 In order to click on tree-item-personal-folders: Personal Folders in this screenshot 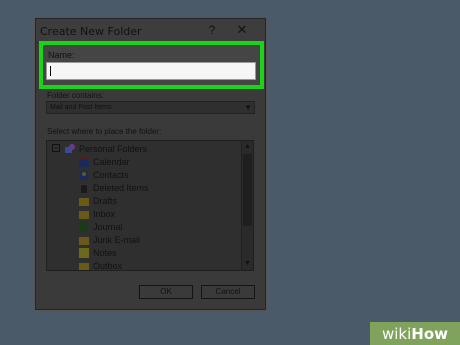, I will do `click(106, 149)`.